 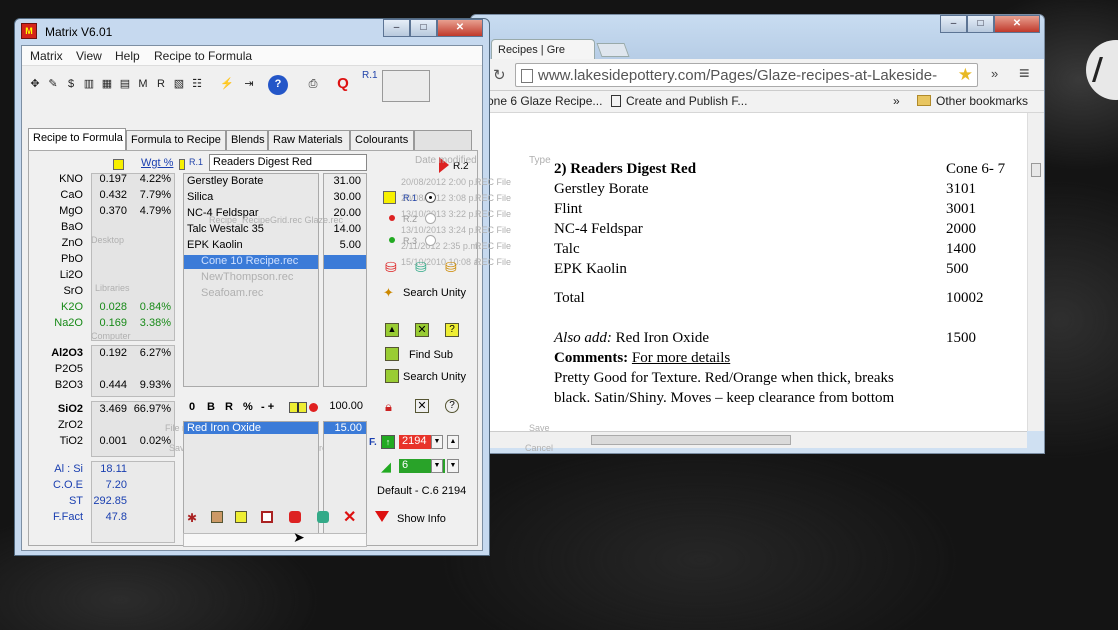 I want to click on additive-row: Red Iron Oxide, so click(x=251, y=428).